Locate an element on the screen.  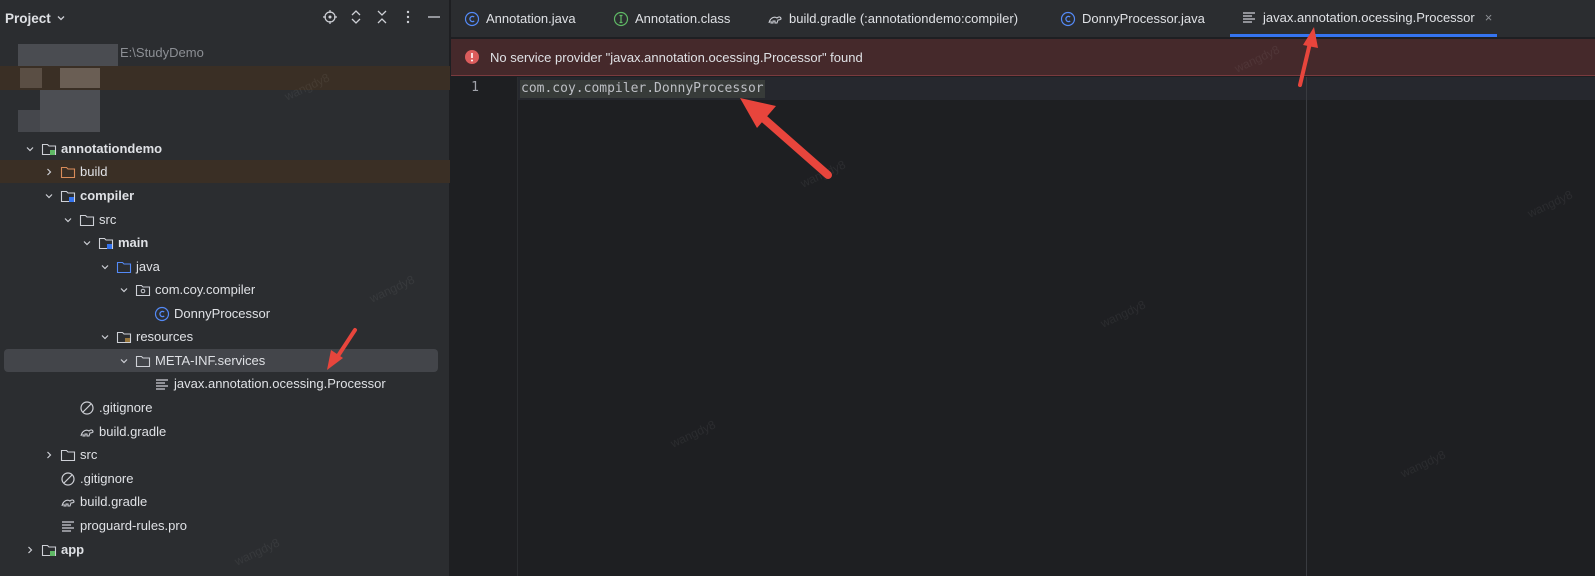
package-icon is located at coordinates (143, 290).